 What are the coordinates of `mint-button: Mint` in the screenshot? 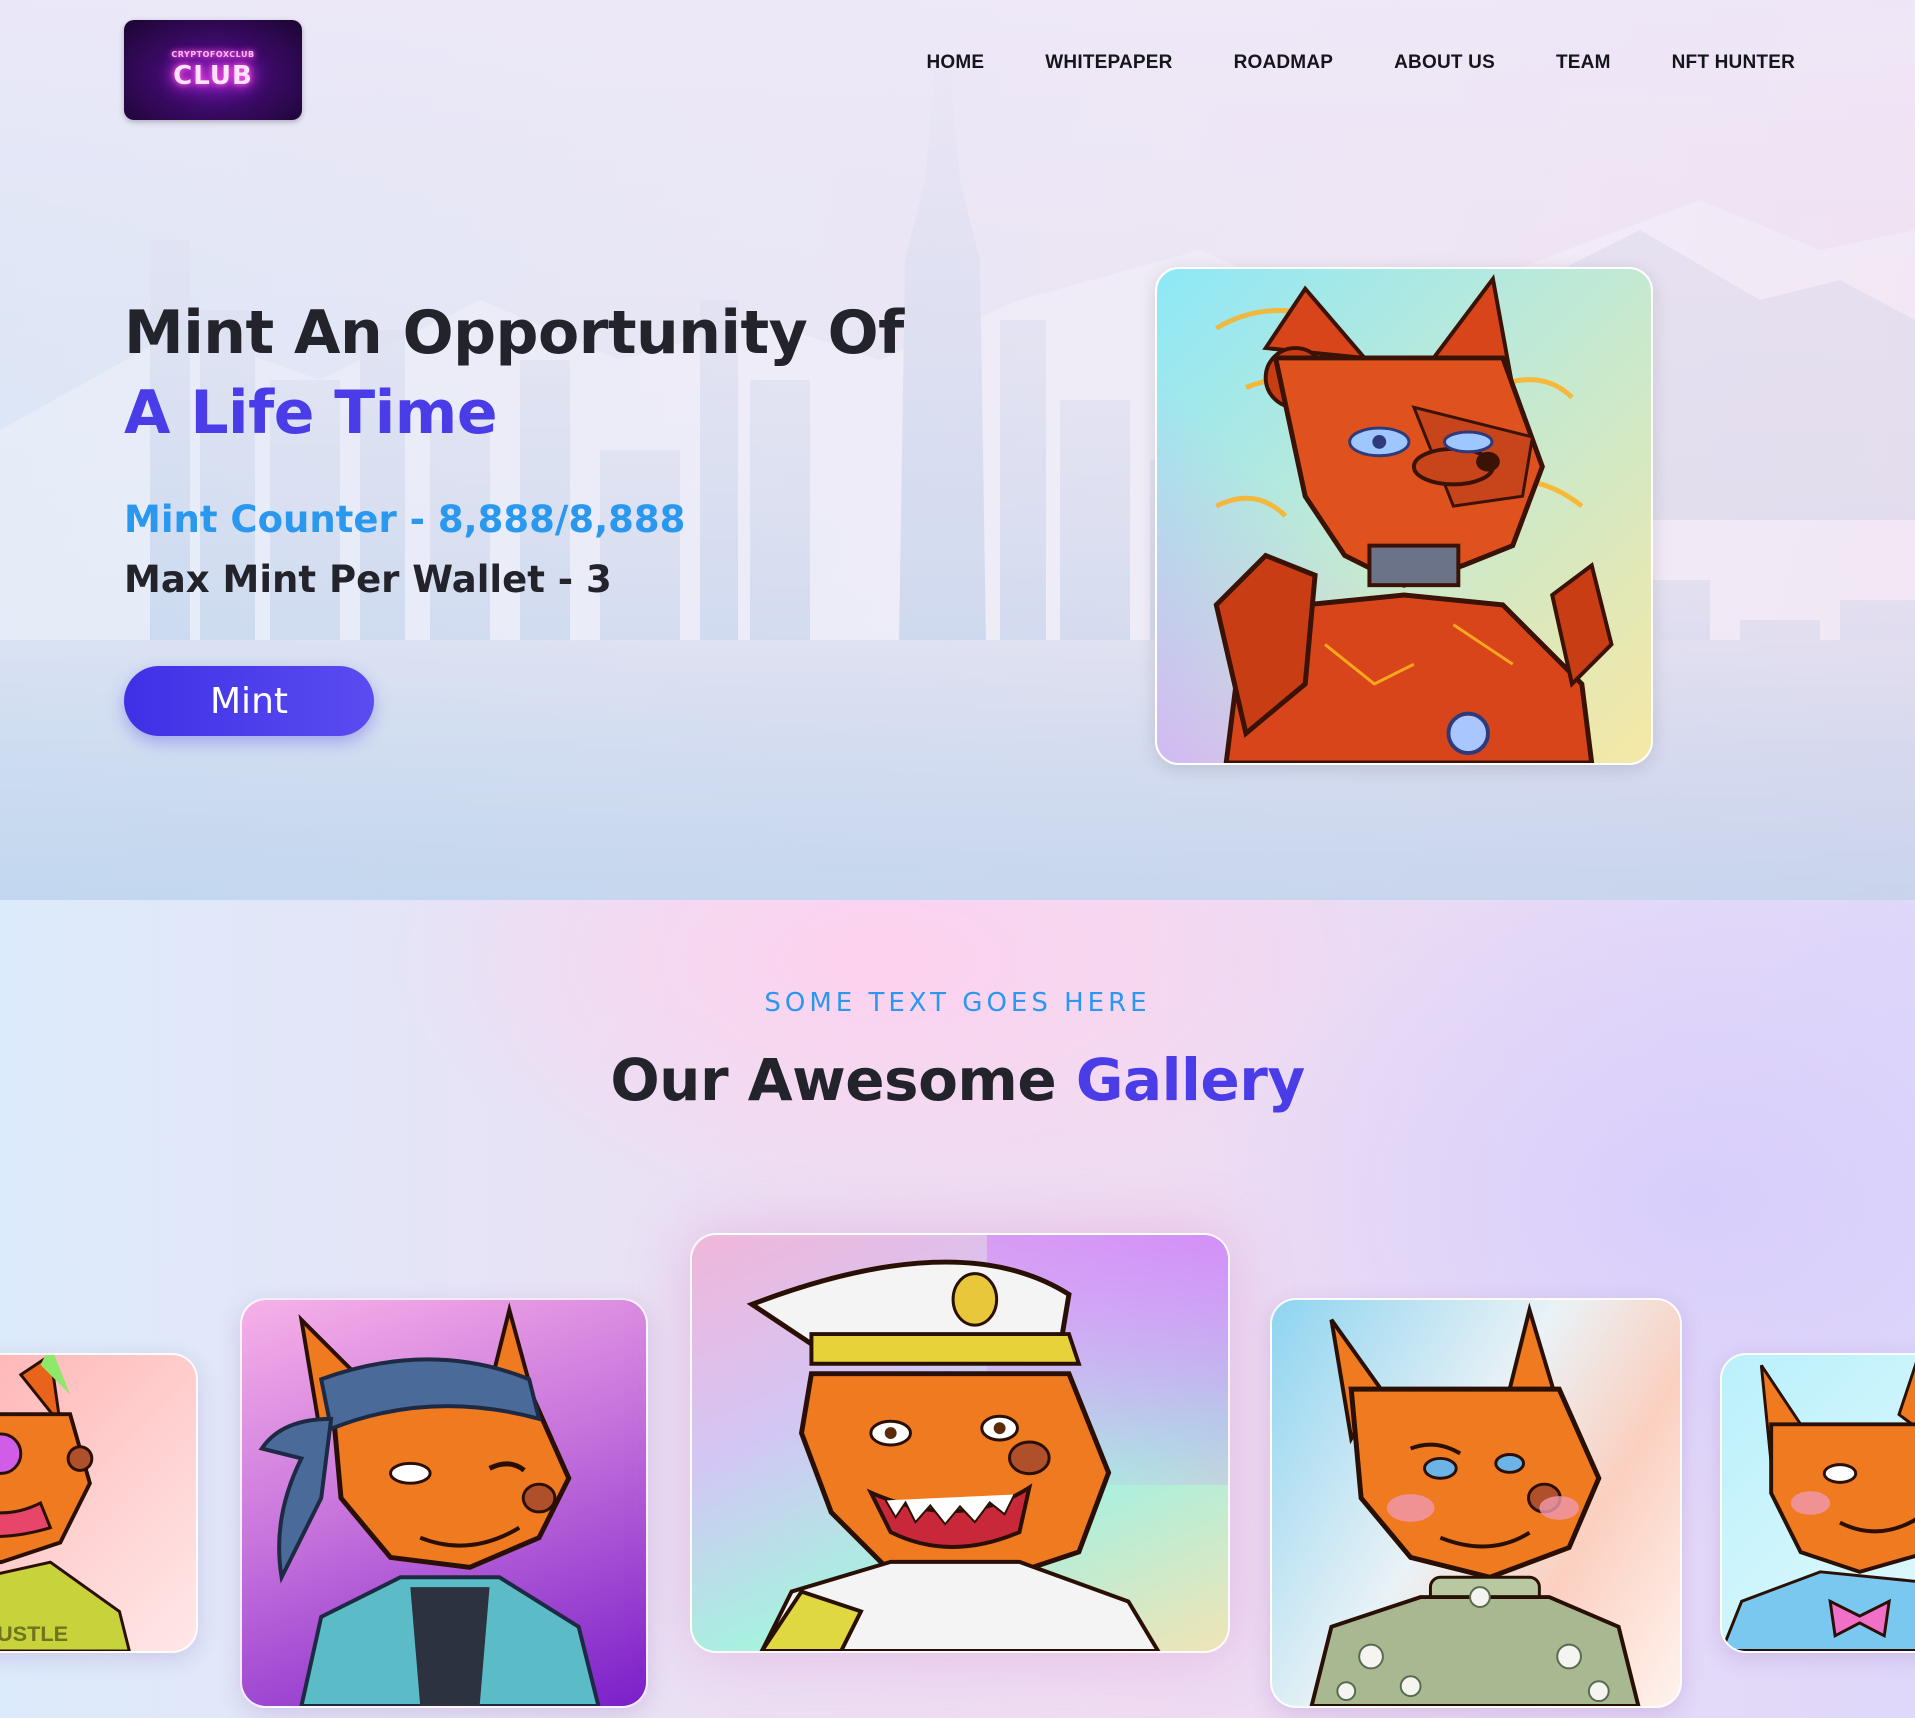 It's located at (249, 701).